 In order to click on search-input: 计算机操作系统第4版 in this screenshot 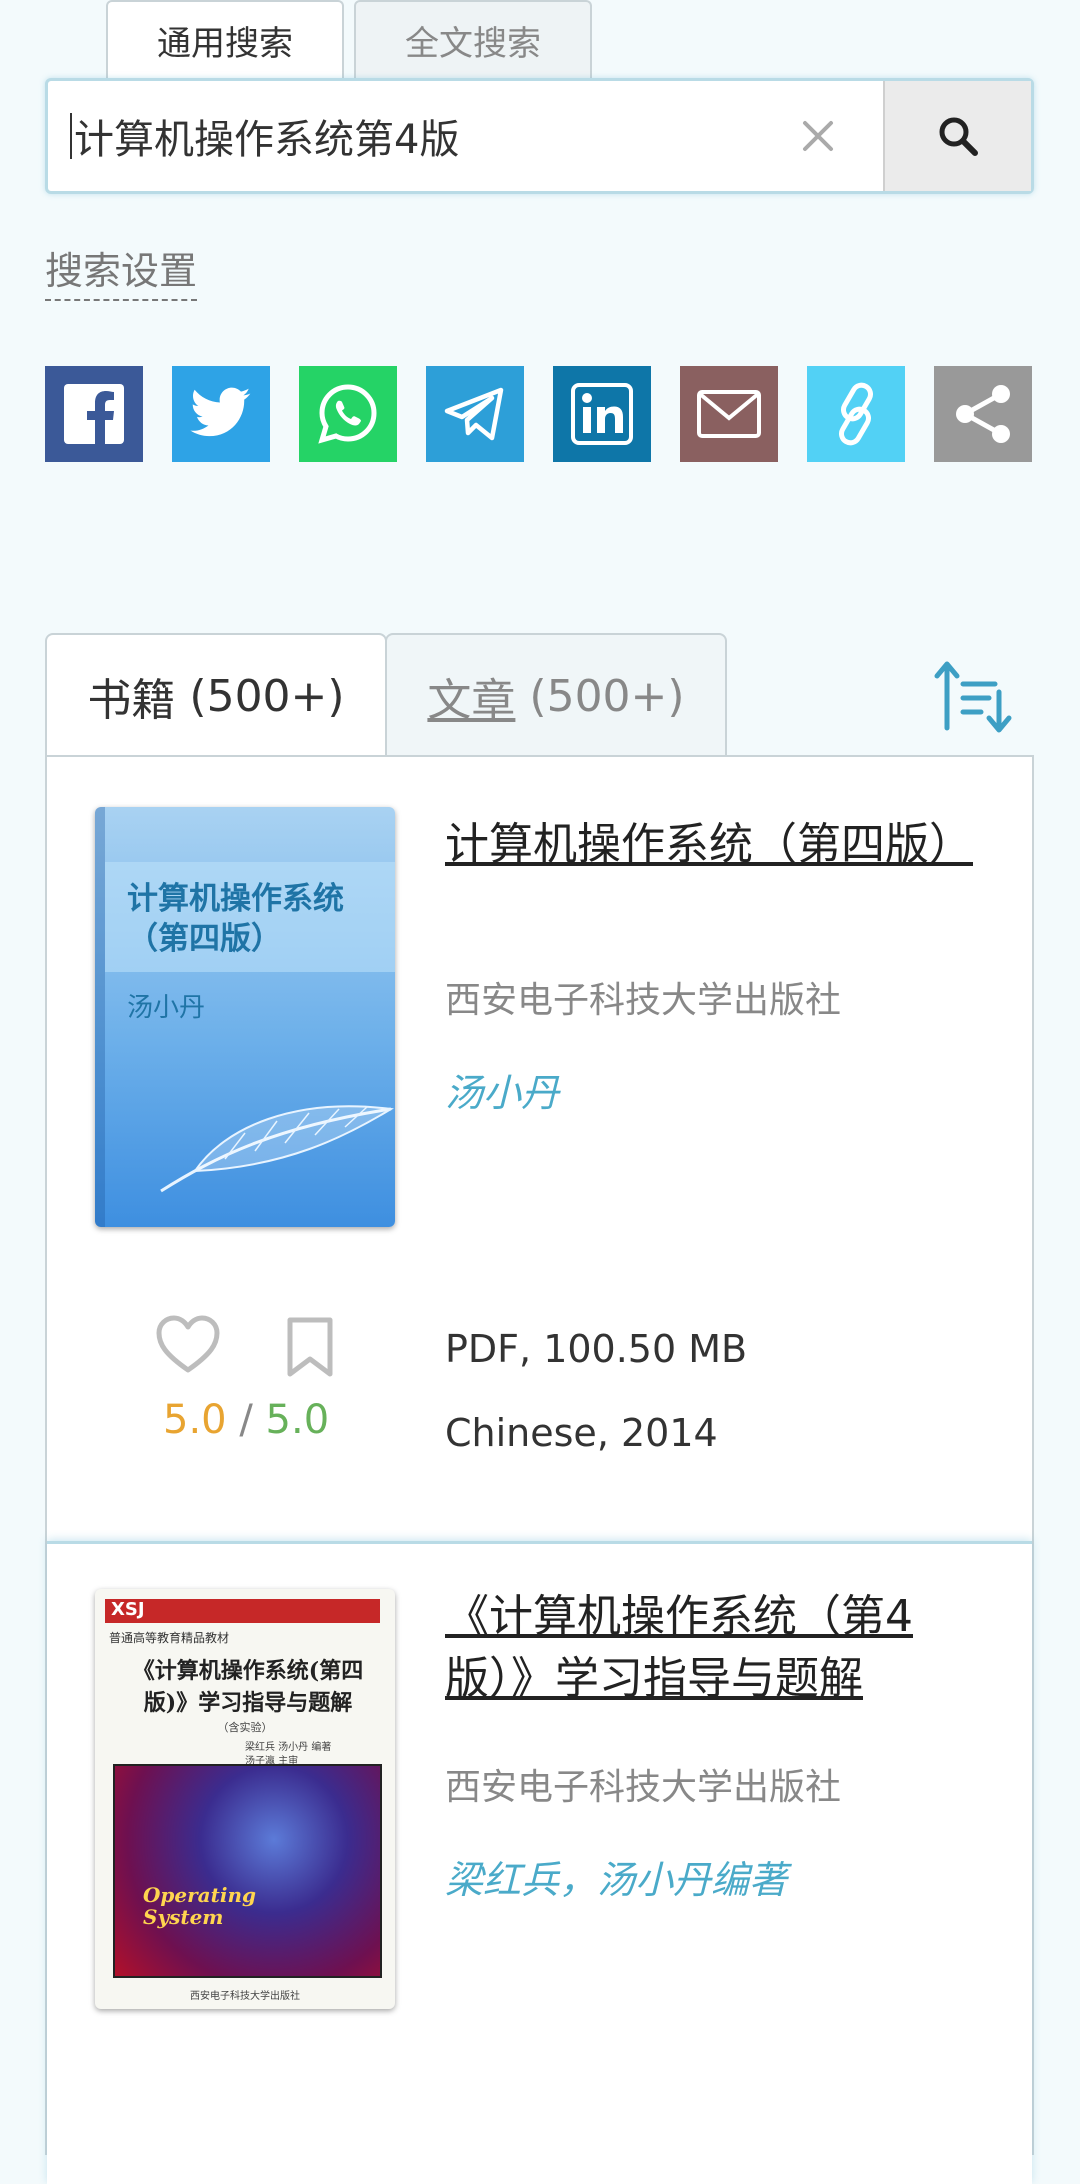, I will do `click(420, 136)`.